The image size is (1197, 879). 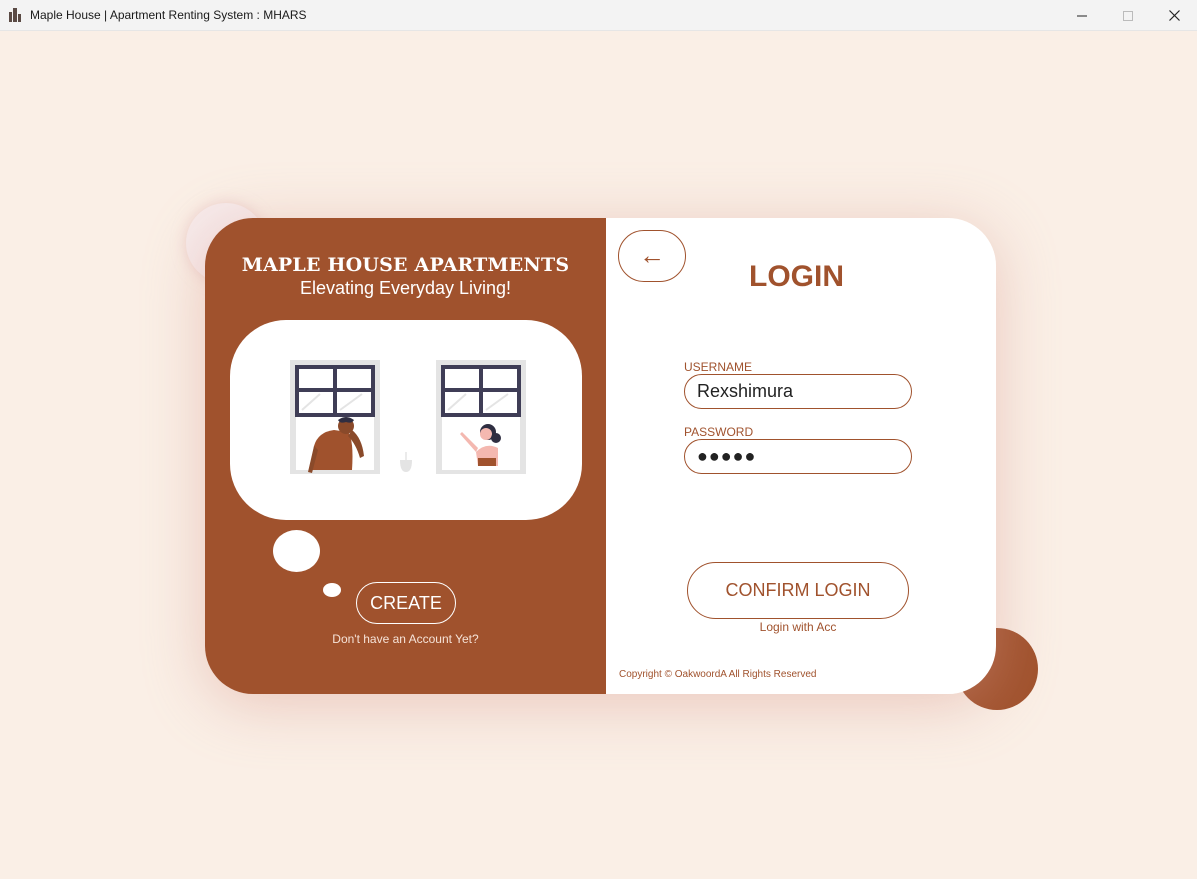 I want to click on username-label: USERNAME, so click(x=718, y=367).